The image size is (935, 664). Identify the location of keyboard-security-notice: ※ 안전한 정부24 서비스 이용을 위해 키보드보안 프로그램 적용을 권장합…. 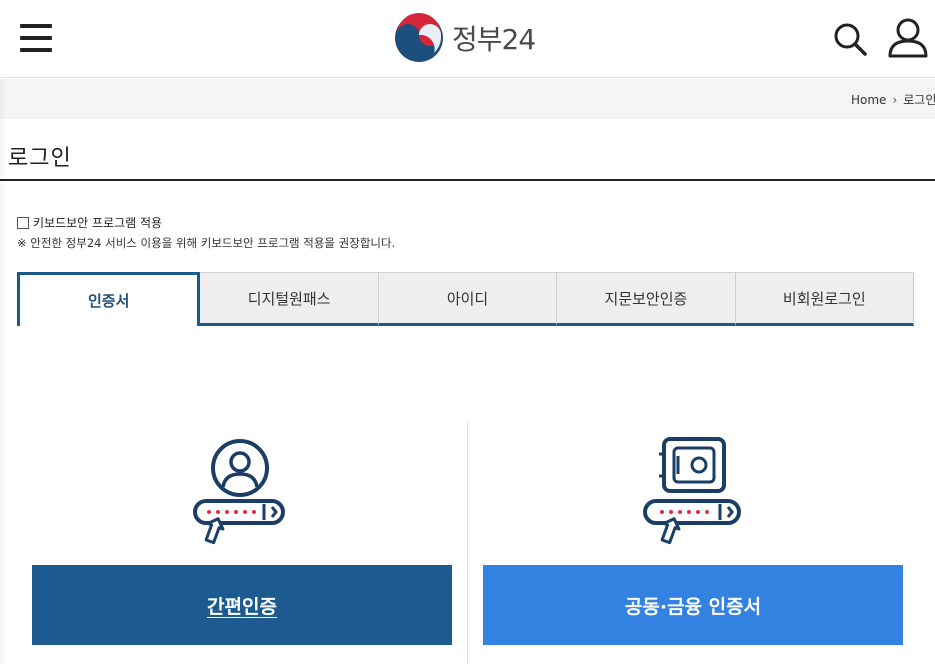
(206, 243).